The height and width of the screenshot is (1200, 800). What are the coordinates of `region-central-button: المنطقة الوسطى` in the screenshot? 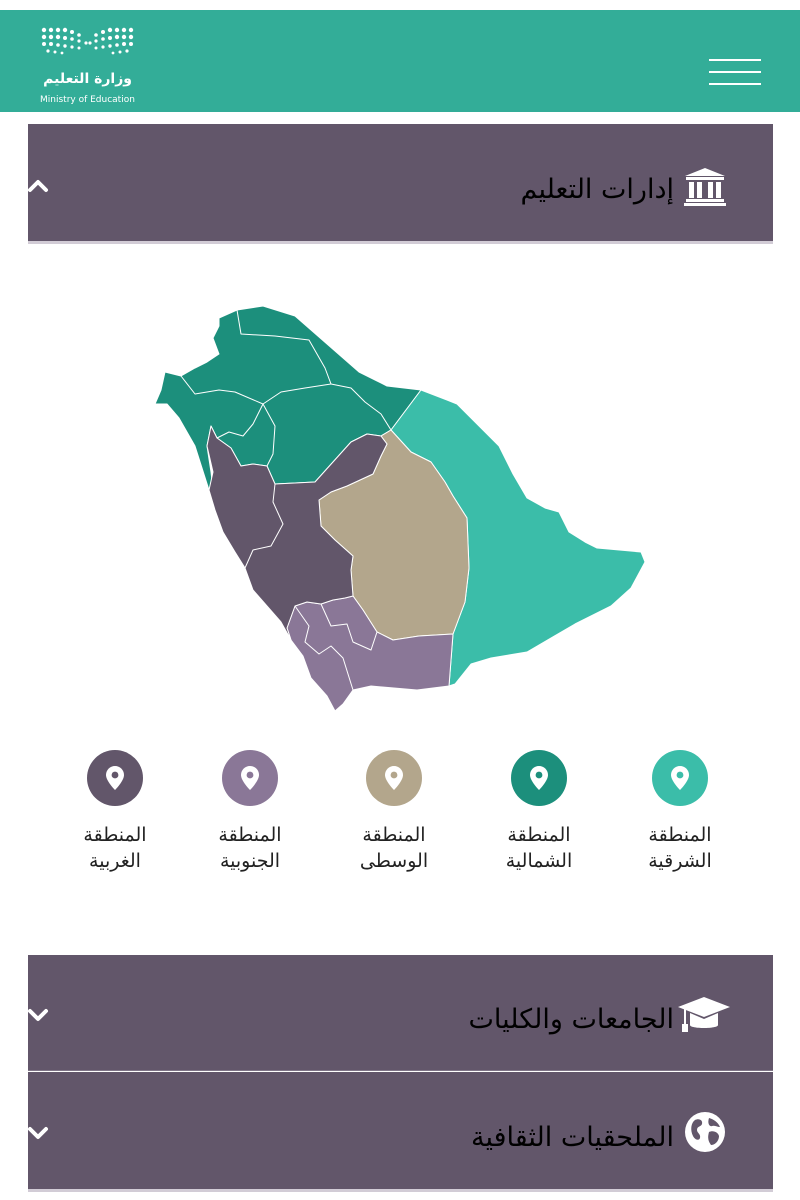 It's located at (394, 812).